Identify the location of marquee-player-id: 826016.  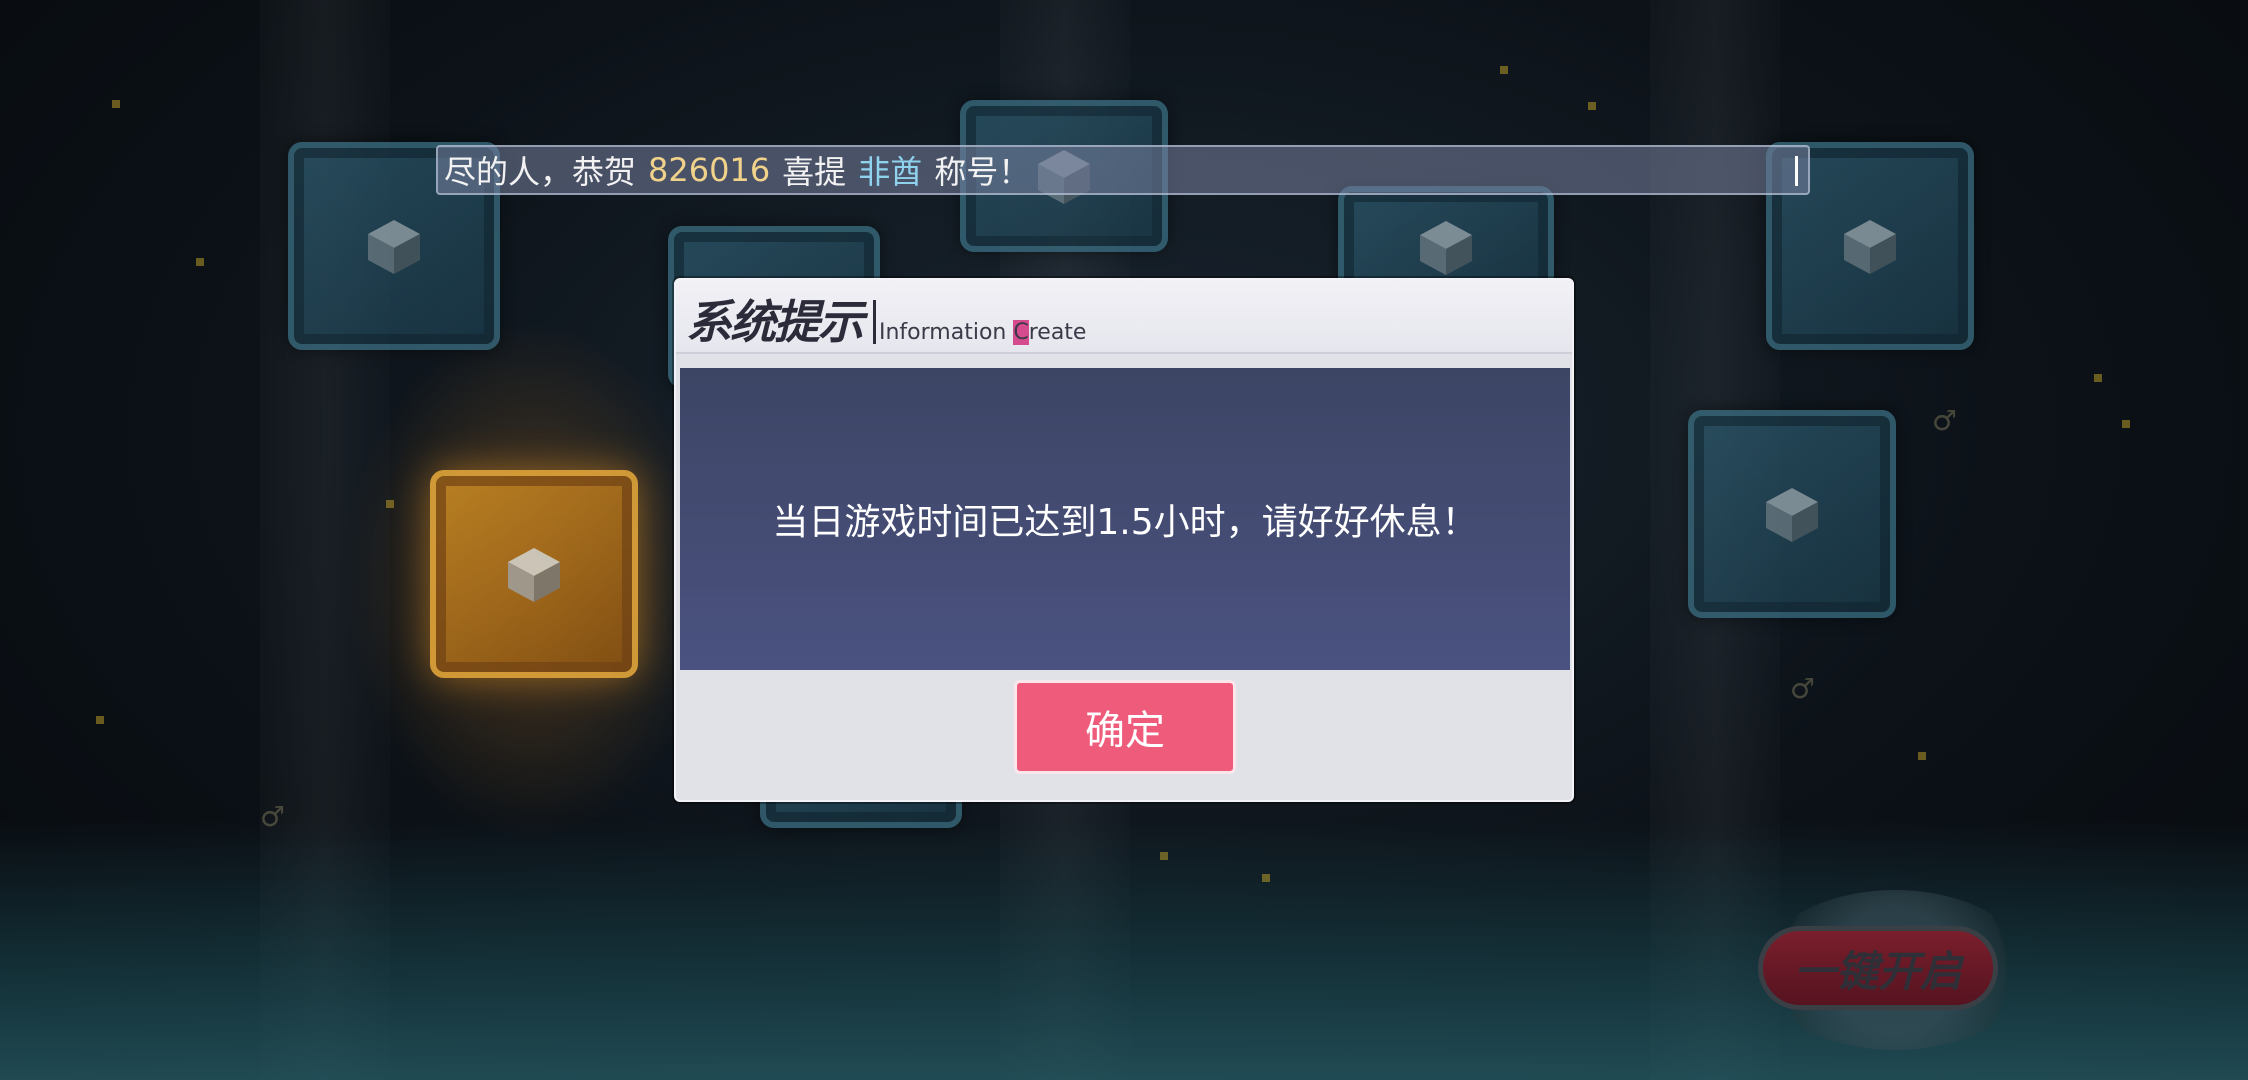
(709, 170).